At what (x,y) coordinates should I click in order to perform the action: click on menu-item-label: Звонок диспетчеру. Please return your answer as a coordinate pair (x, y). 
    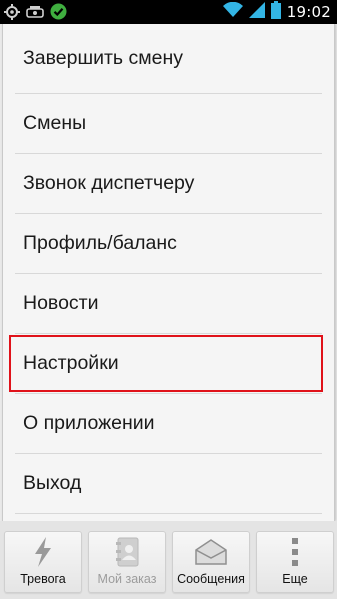
    Looking at the image, I should click on (109, 183).